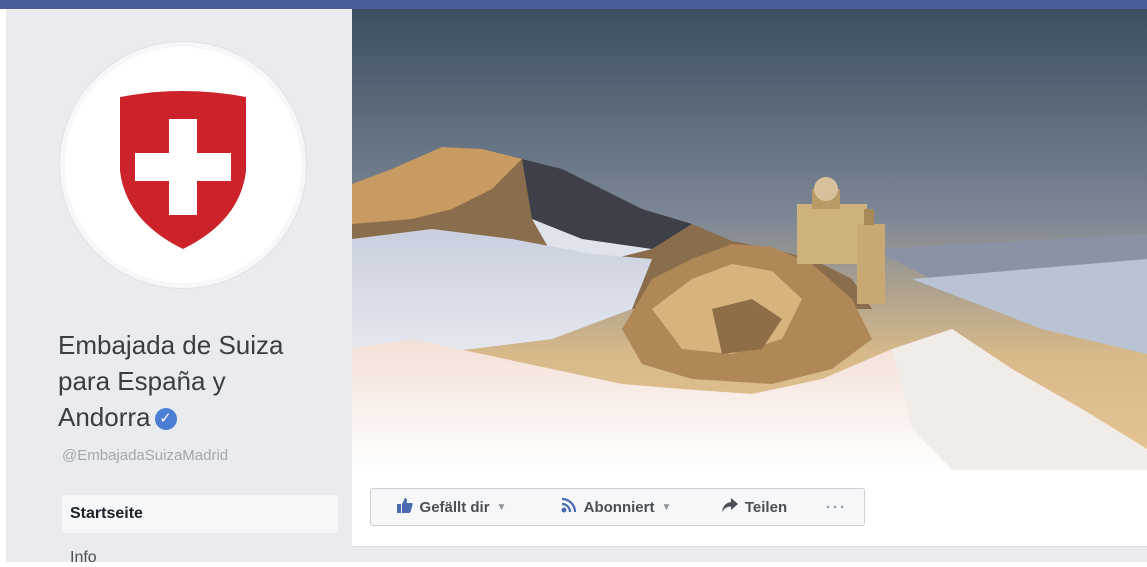 Image resolution: width=1147 pixels, height=567 pixels. Describe the element at coordinates (183, 170) in the screenshot. I see `swiss-coat-of-arms-icon` at that location.